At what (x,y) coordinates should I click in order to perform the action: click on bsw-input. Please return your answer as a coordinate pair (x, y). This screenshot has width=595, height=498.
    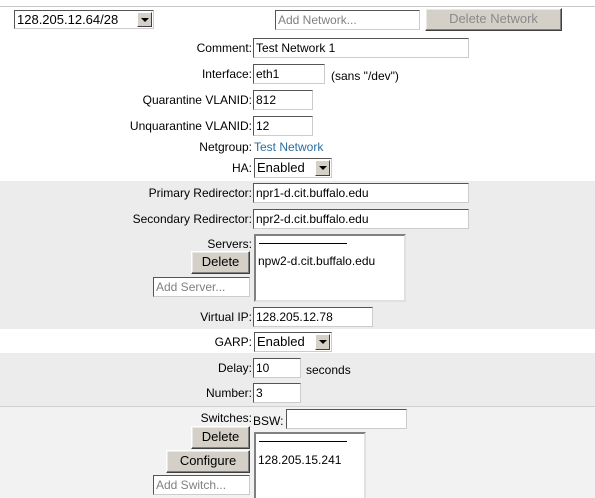
    Looking at the image, I should click on (346, 419).